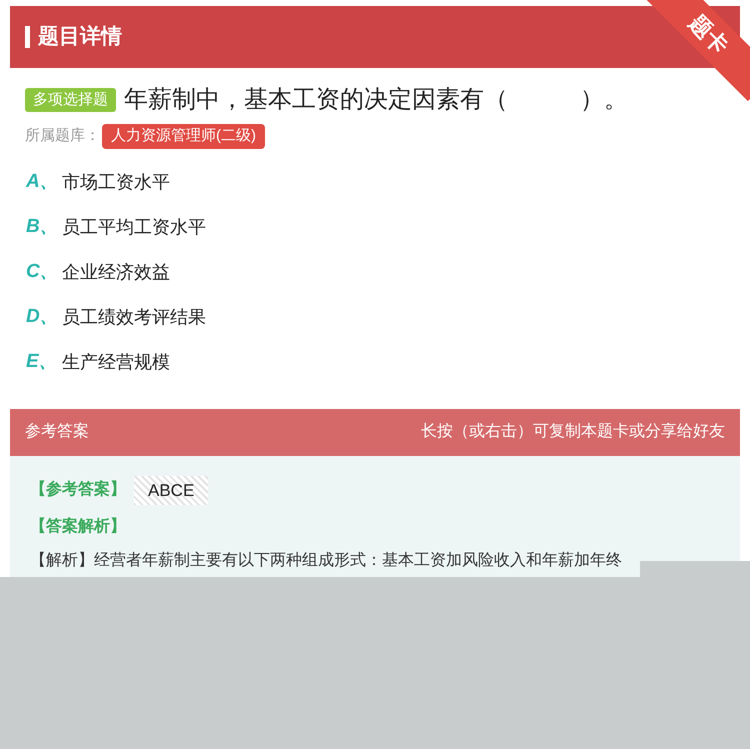  Describe the element at coordinates (376, 100) in the screenshot. I see `question-text: 年薪制中，基本工资的决定因素有（ ）。` at that location.